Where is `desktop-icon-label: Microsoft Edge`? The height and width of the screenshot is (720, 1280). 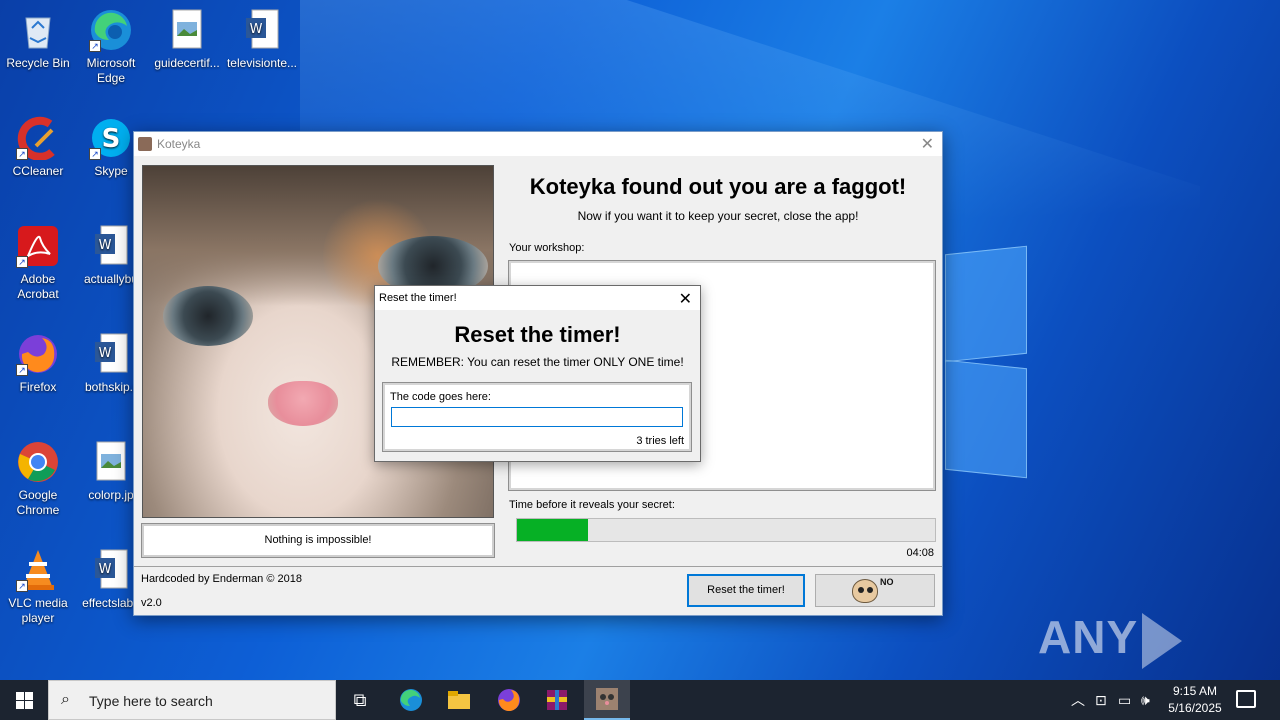
desktop-icon-label: Microsoft Edge is located at coordinates (111, 70).